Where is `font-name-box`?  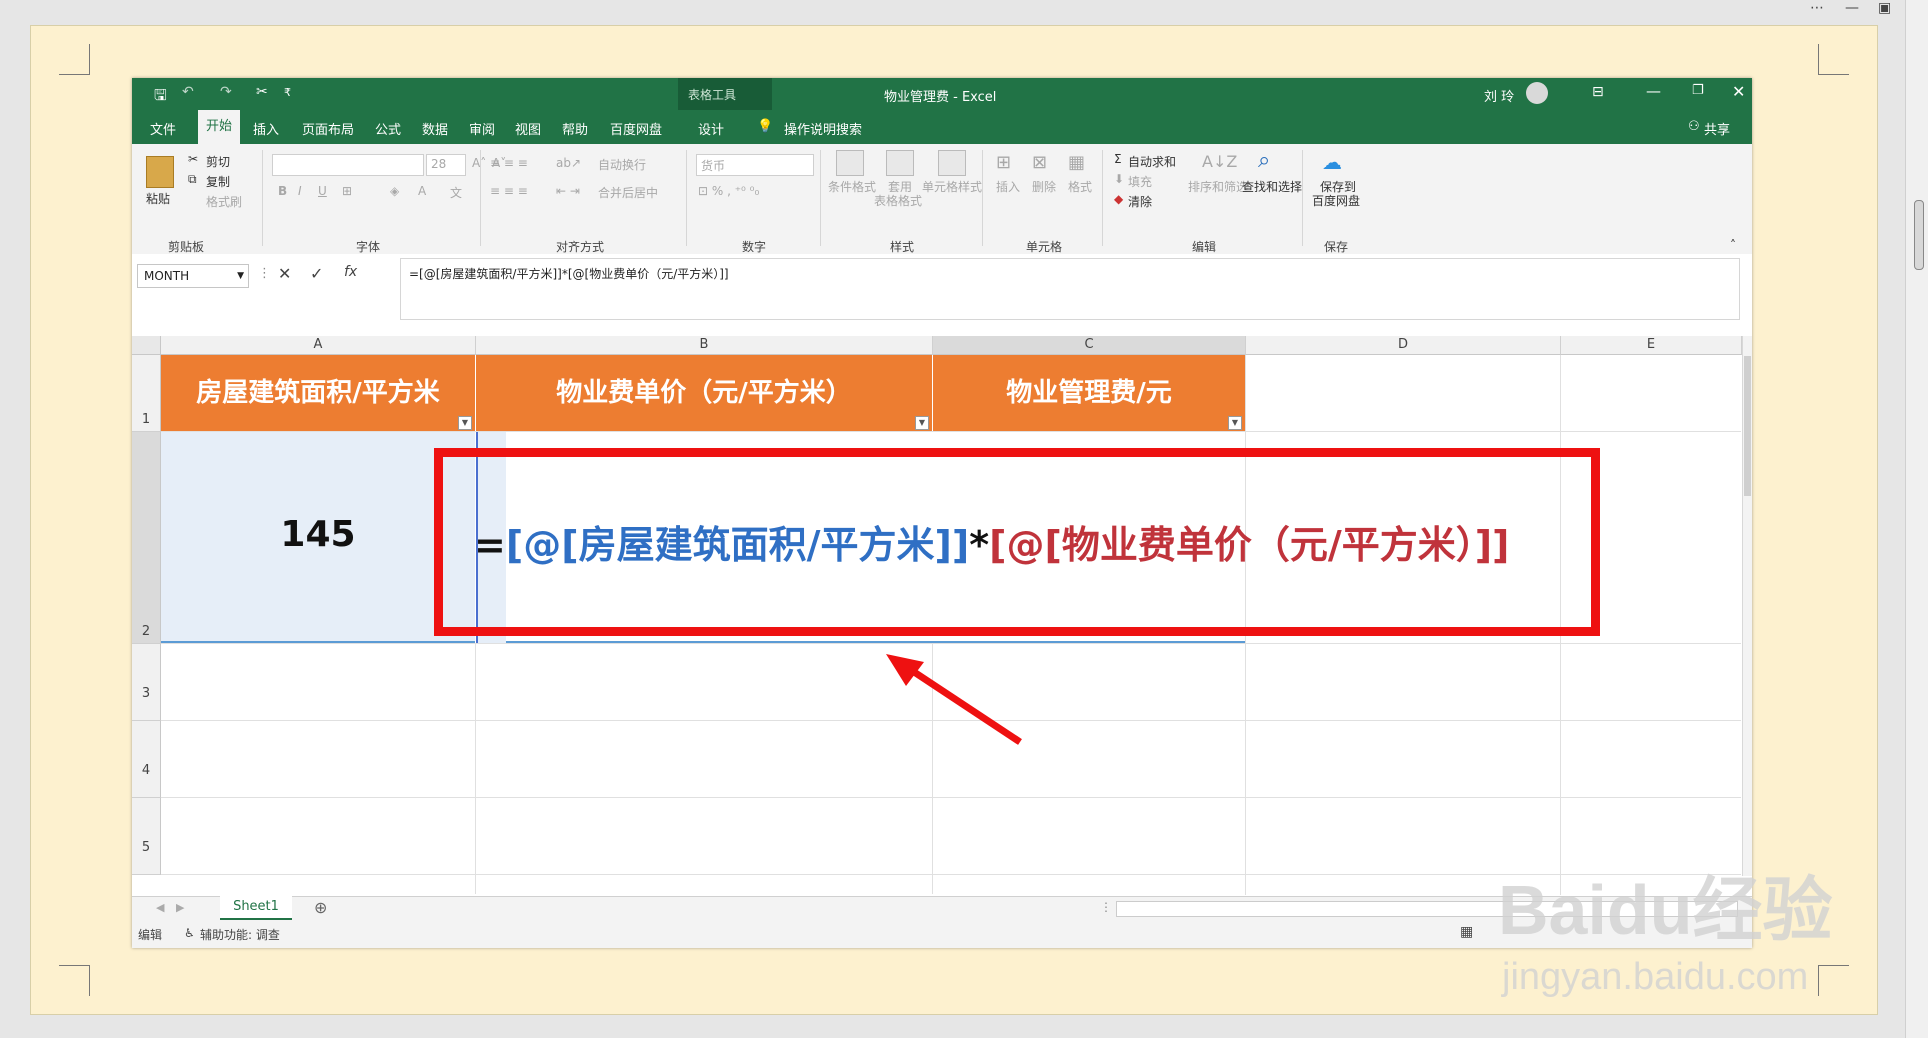
font-name-box is located at coordinates (348, 165).